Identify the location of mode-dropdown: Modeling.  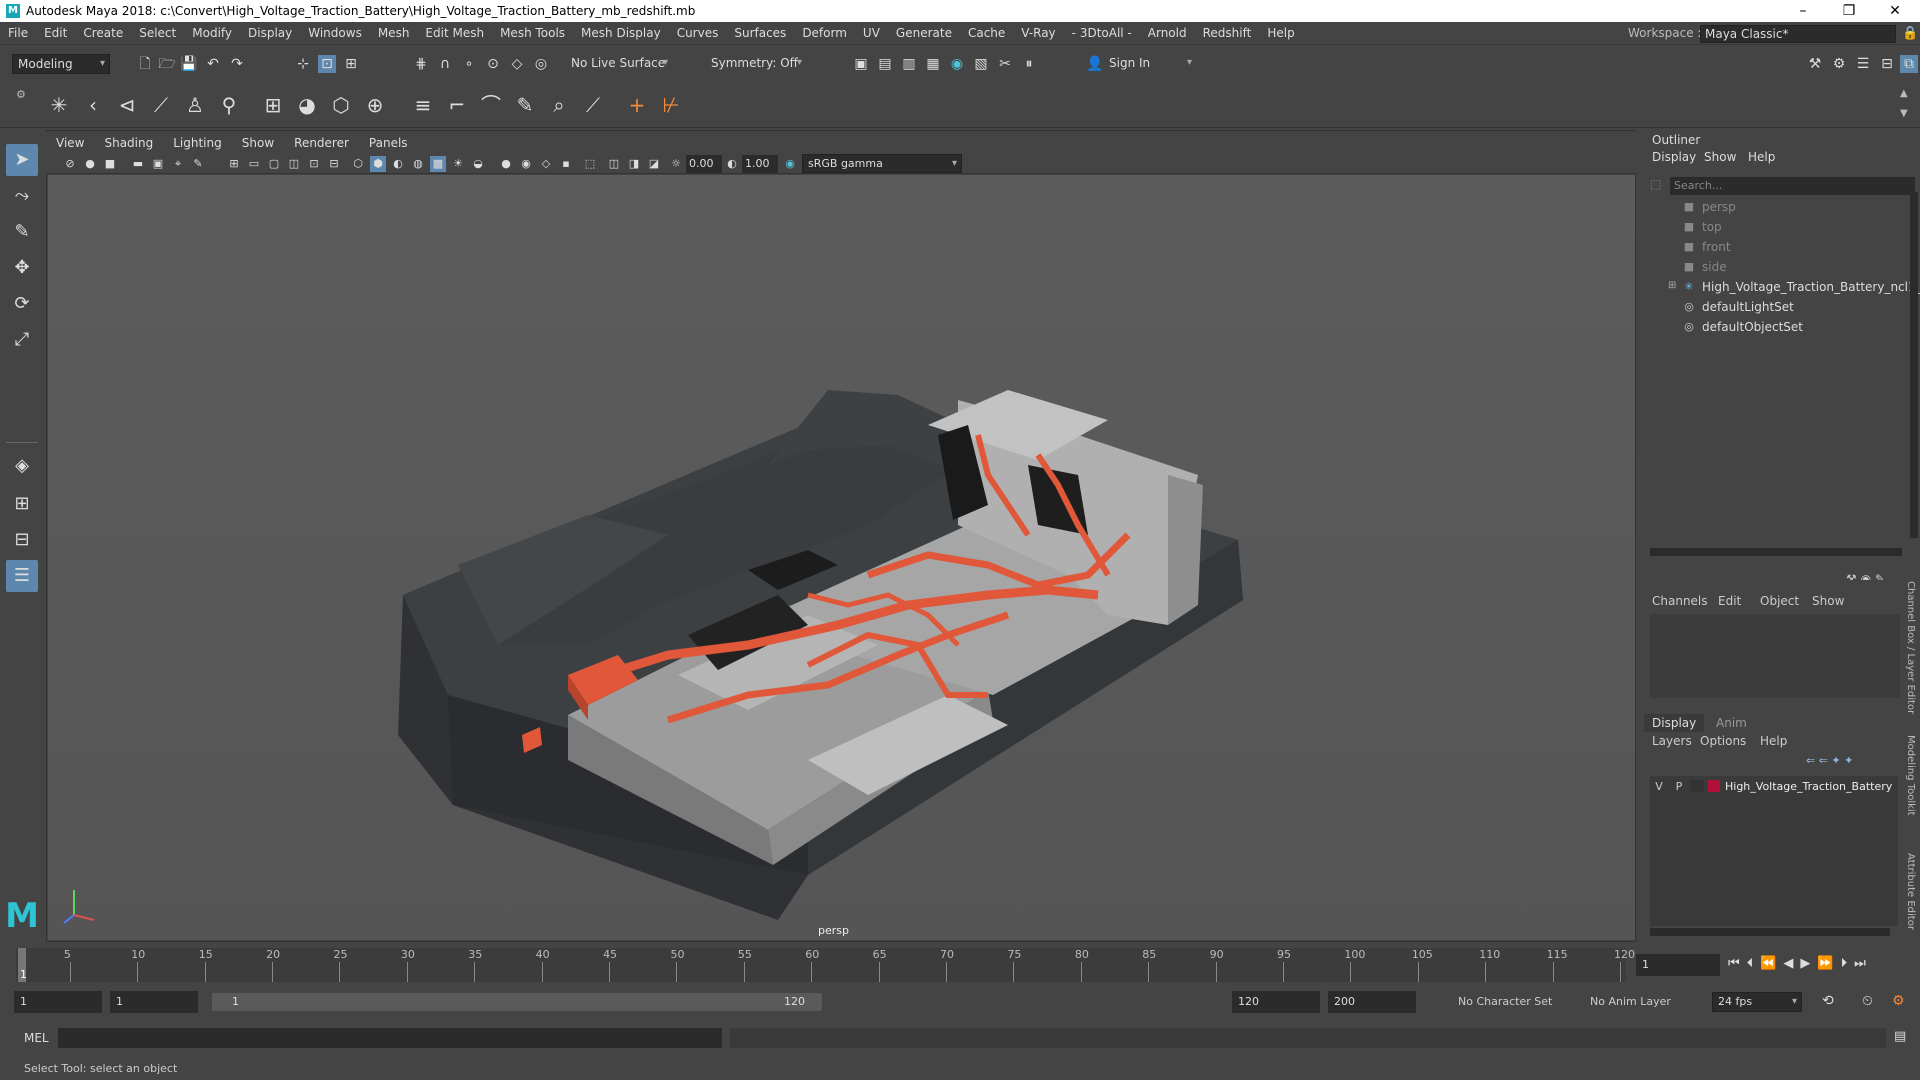
(61, 64).